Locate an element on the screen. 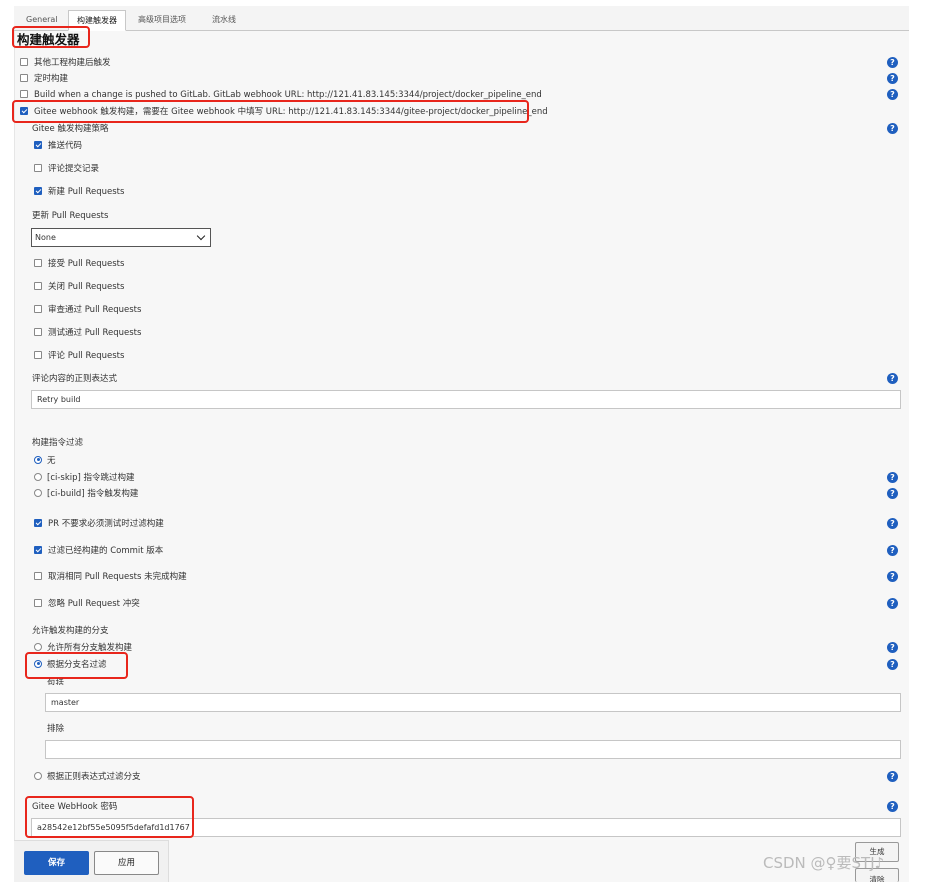  watermark: CSDN @♀要STJ♪ is located at coordinates (824, 863).